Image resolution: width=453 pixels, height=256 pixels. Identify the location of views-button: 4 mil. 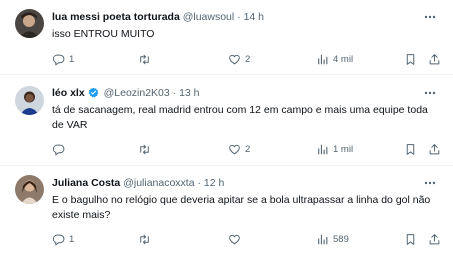
(334, 59).